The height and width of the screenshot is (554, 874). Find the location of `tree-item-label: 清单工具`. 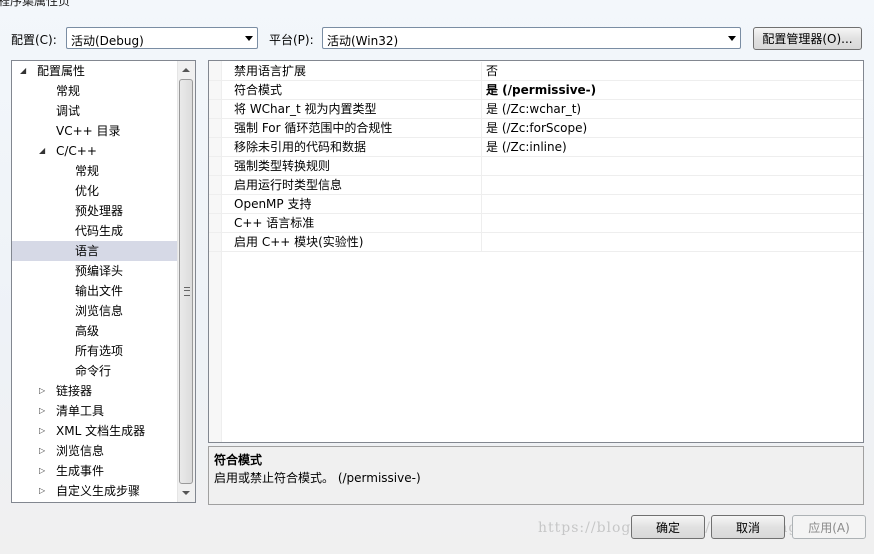

tree-item-label: 清单工具 is located at coordinates (80, 411).